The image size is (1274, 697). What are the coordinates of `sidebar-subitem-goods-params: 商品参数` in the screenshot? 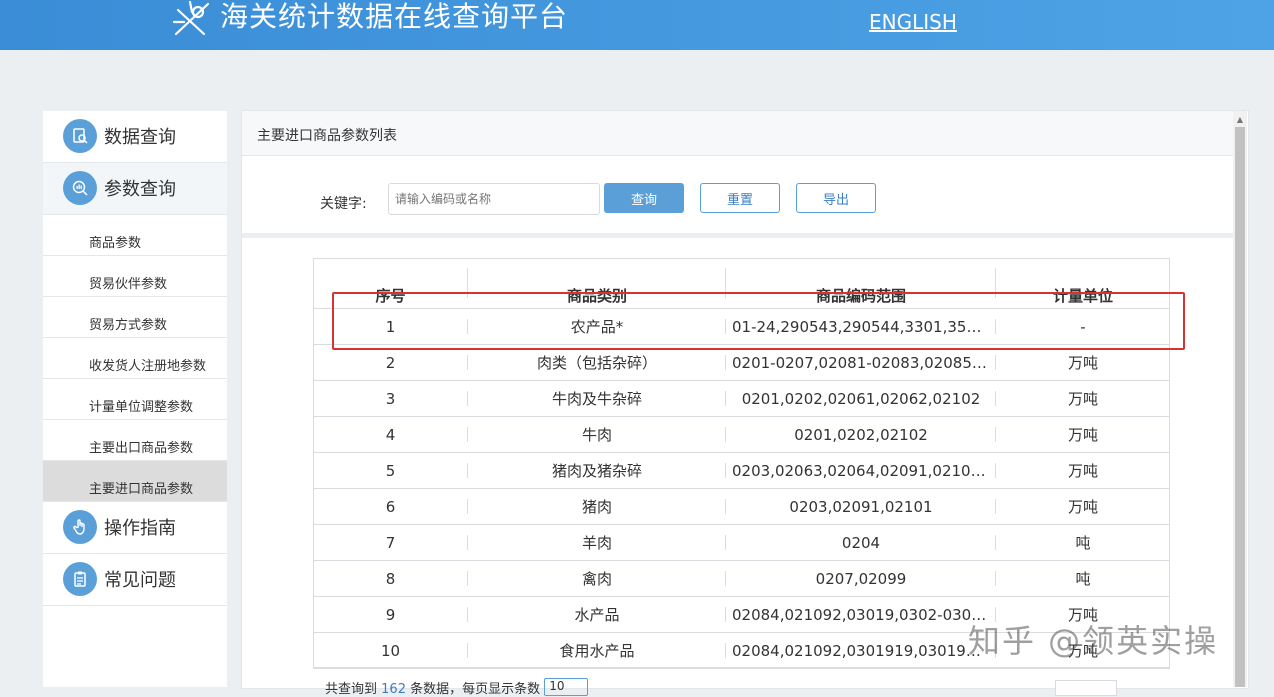 It's located at (135, 235).